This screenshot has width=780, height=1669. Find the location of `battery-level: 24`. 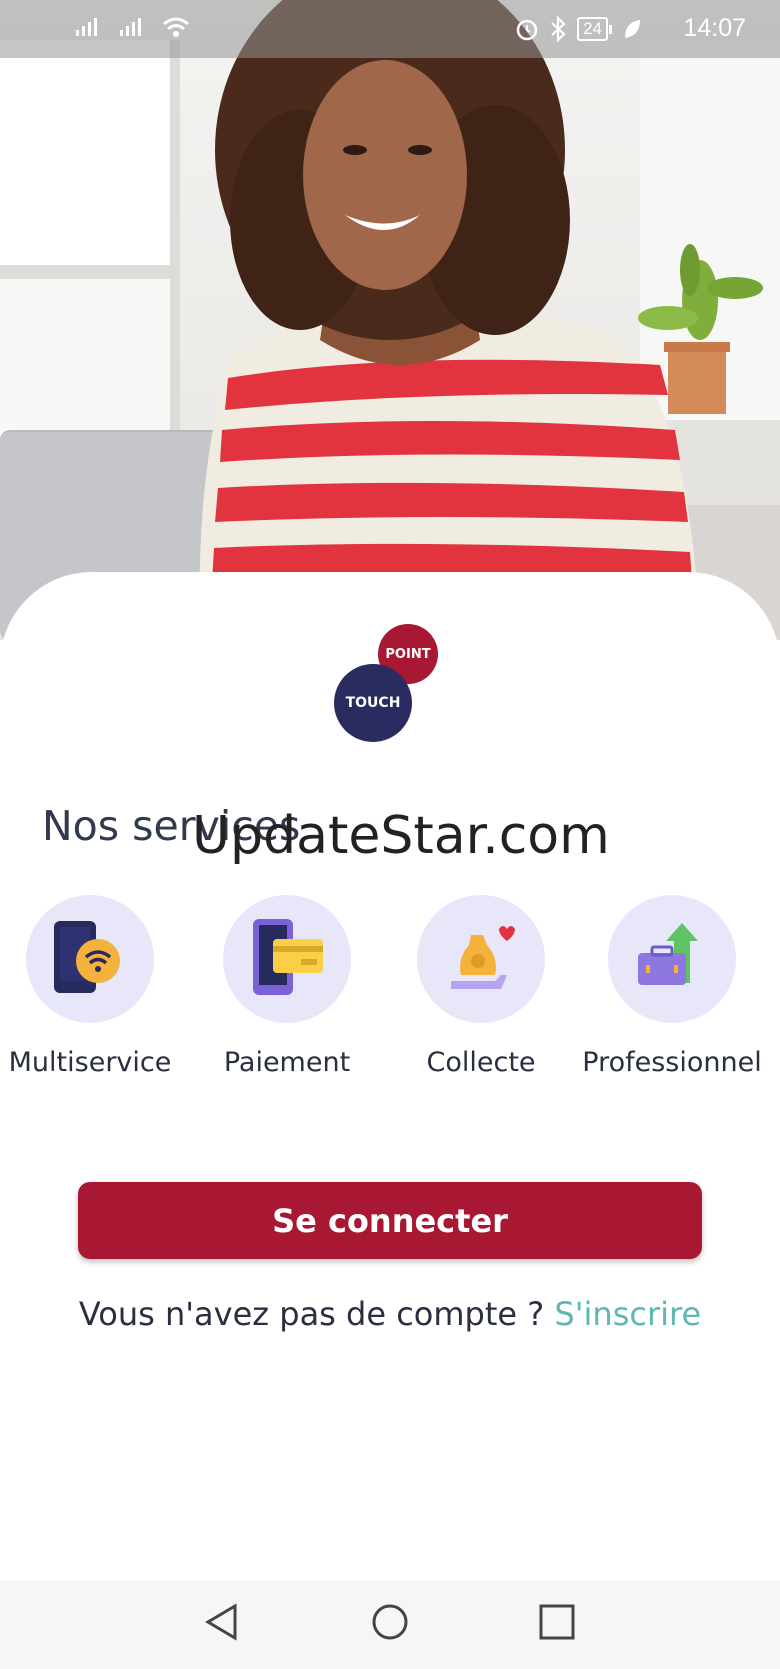

battery-level: 24 is located at coordinates (592, 29).